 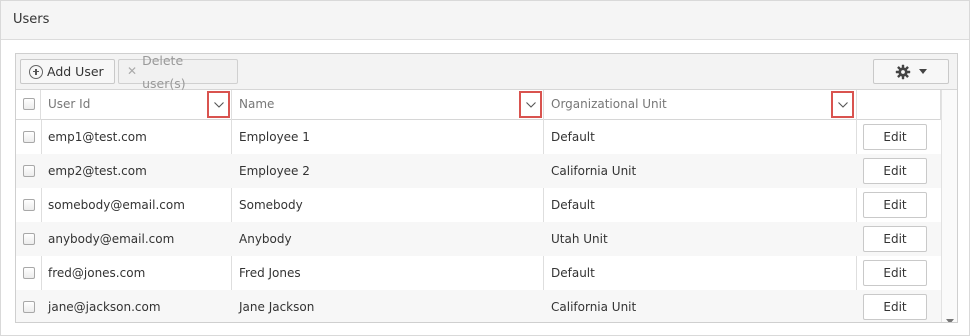 I want to click on user-id-sort-toggle, so click(x=218, y=104).